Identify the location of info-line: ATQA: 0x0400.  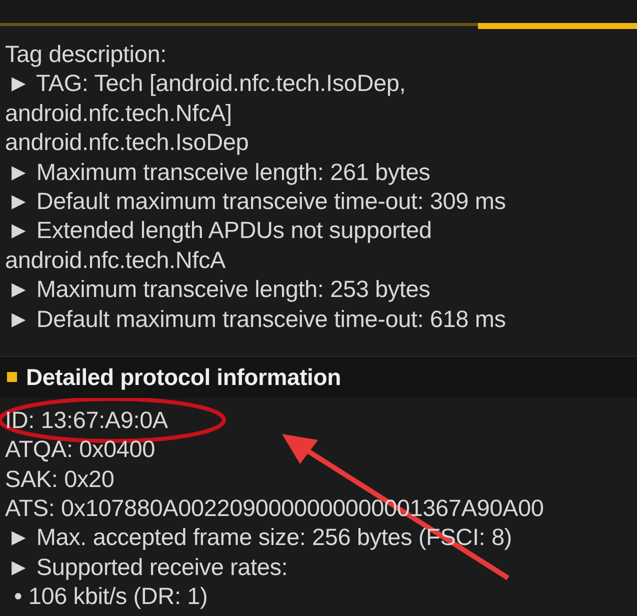
(80, 449).